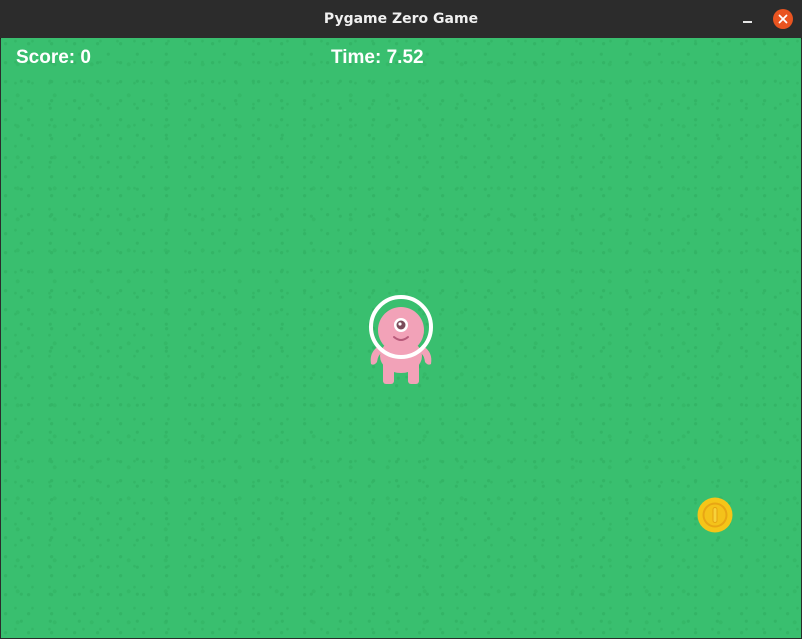 Image resolution: width=802 pixels, height=639 pixels. What do you see at coordinates (748, 20) in the screenshot?
I see `minimize-button` at bounding box center [748, 20].